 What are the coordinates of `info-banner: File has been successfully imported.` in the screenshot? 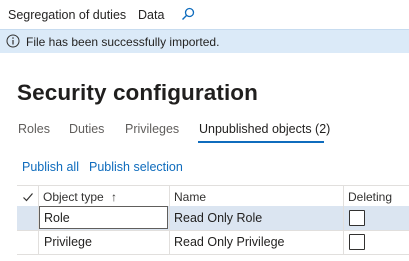 It's located at (204, 41).